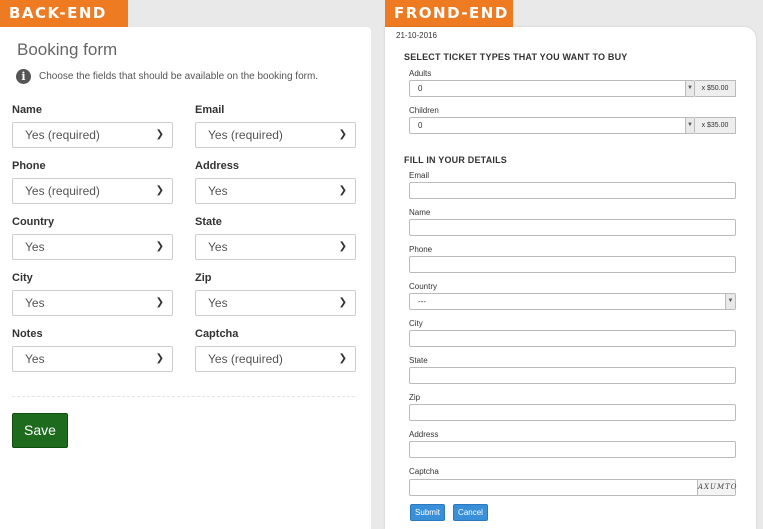 This screenshot has height=529, width=763. Describe the element at coordinates (421, 249) in the screenshot. I see `phone-label: Phone` at that location.